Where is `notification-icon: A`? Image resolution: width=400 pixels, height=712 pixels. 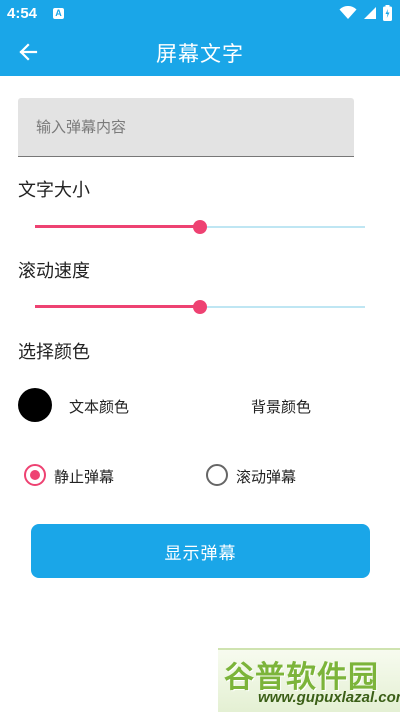
notification-icon: A is located at coordinates (58, 13).